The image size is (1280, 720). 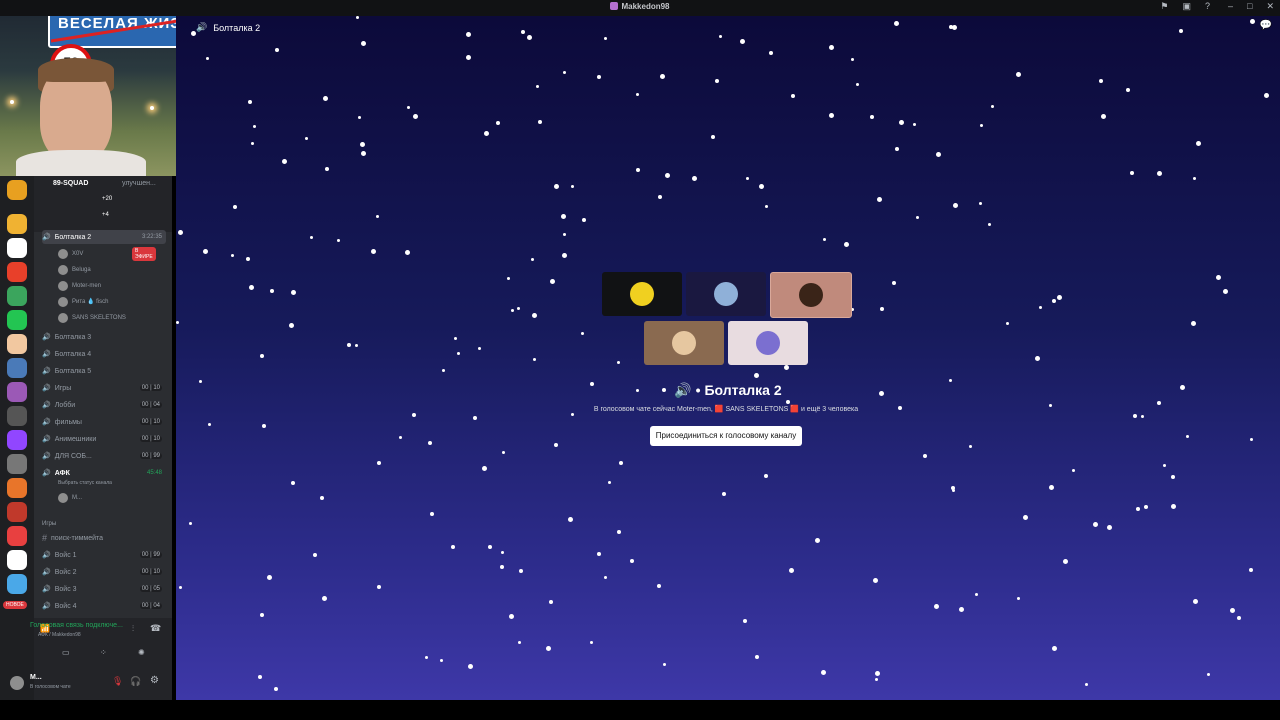 What do you see at coordinates (65, 555) in the screenshot?
I see `channel-name: Войс 1` at bounding box center [65, 555].